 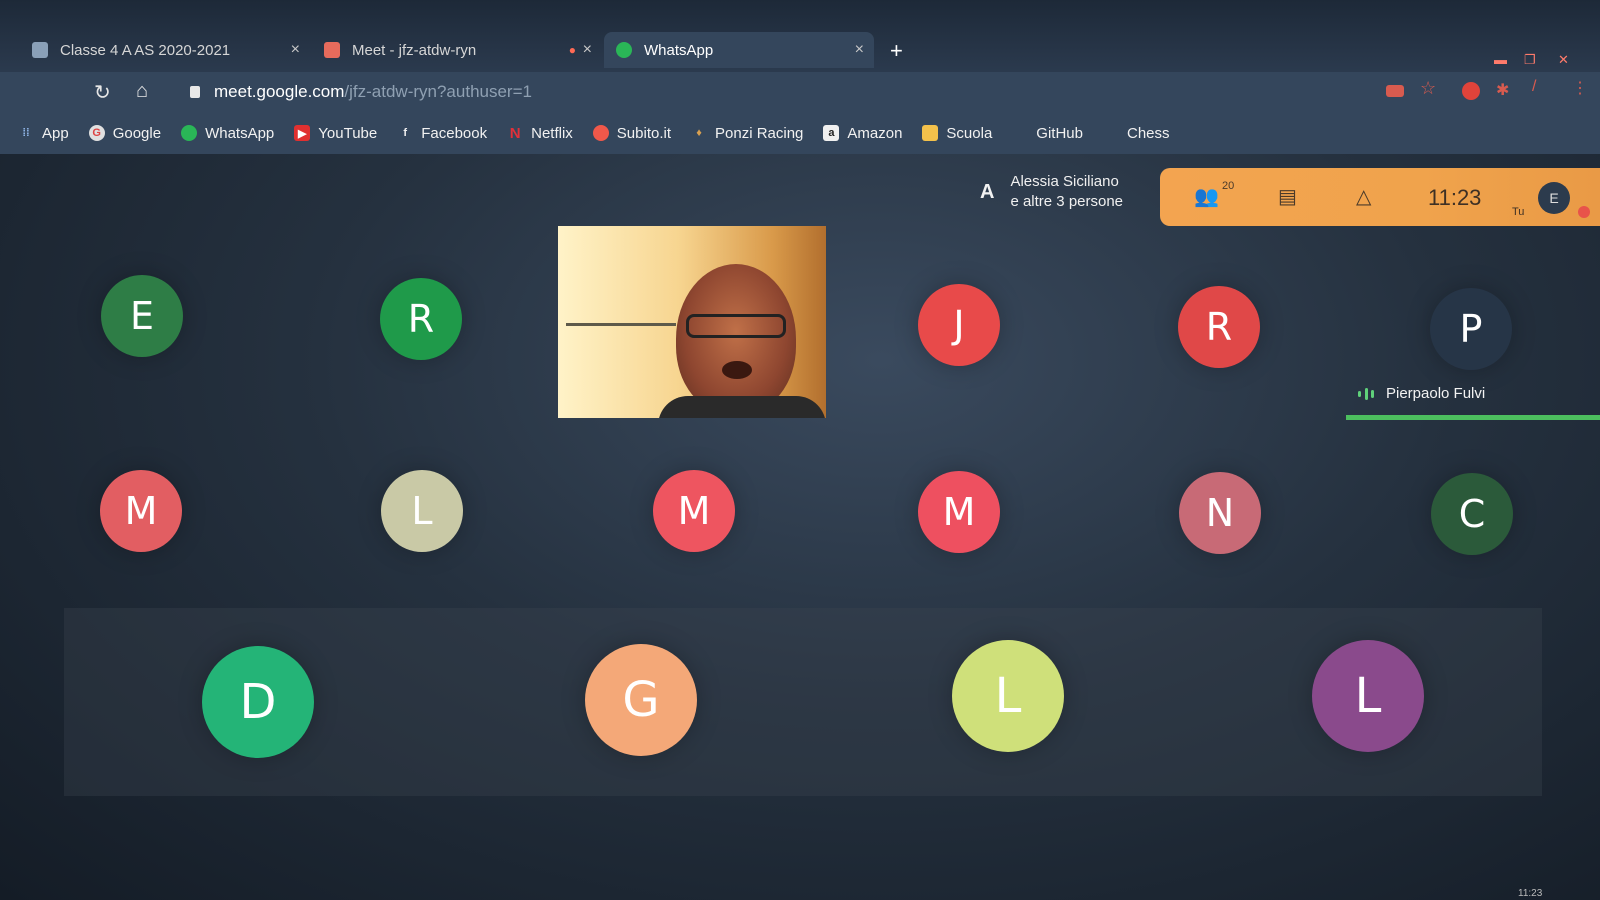 I want to click on shirt, so click(x=742, y=407).